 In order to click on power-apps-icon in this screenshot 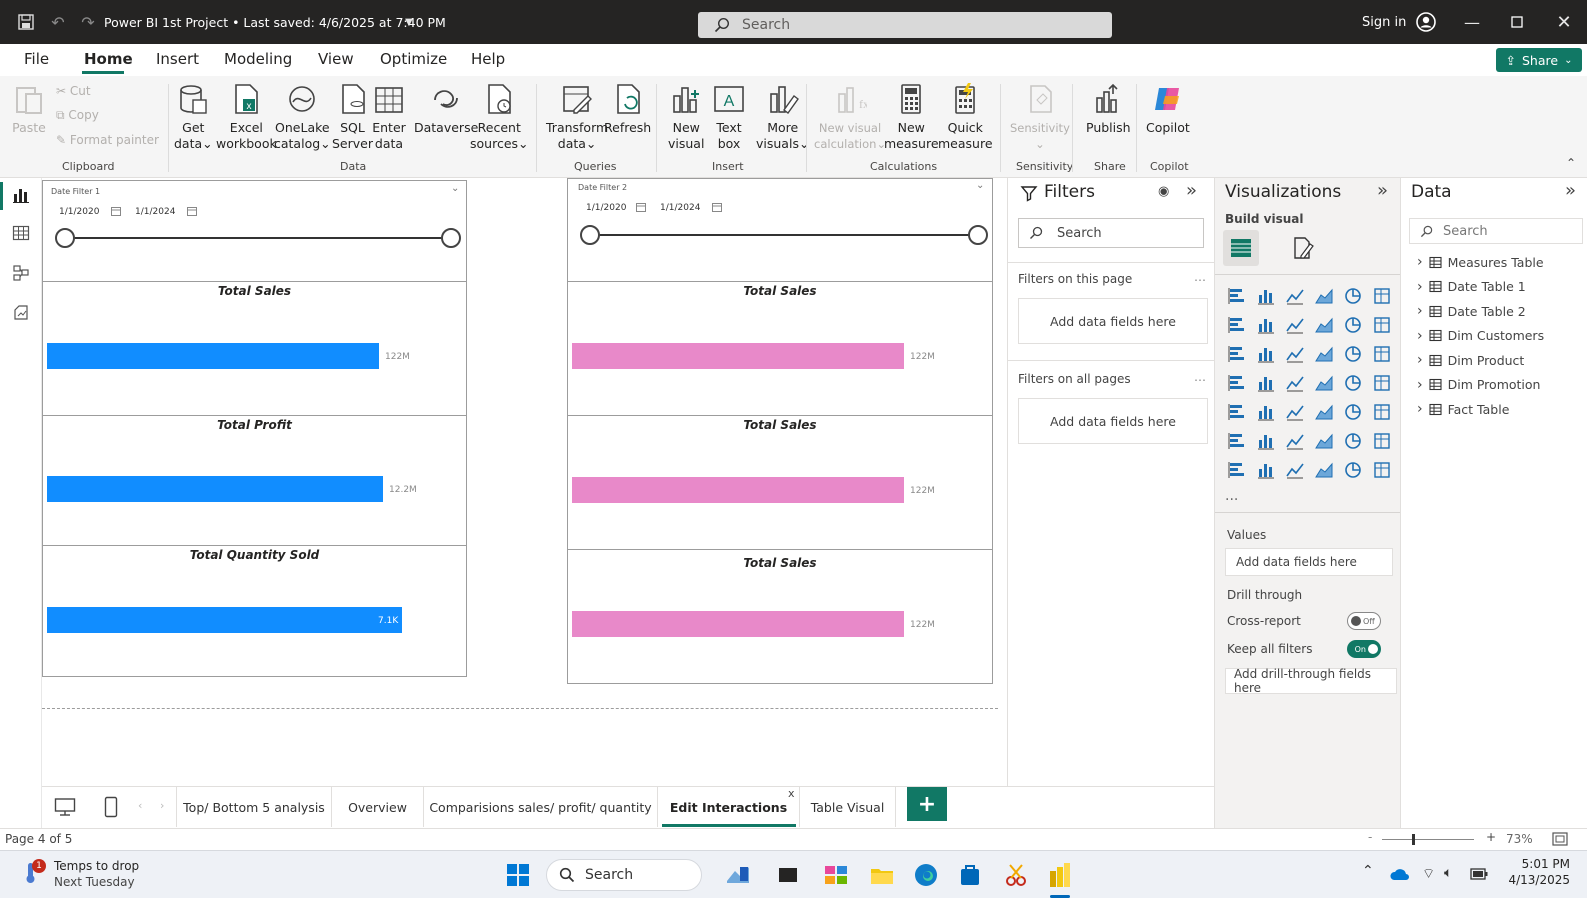, I will do `click(1266, 470)`.